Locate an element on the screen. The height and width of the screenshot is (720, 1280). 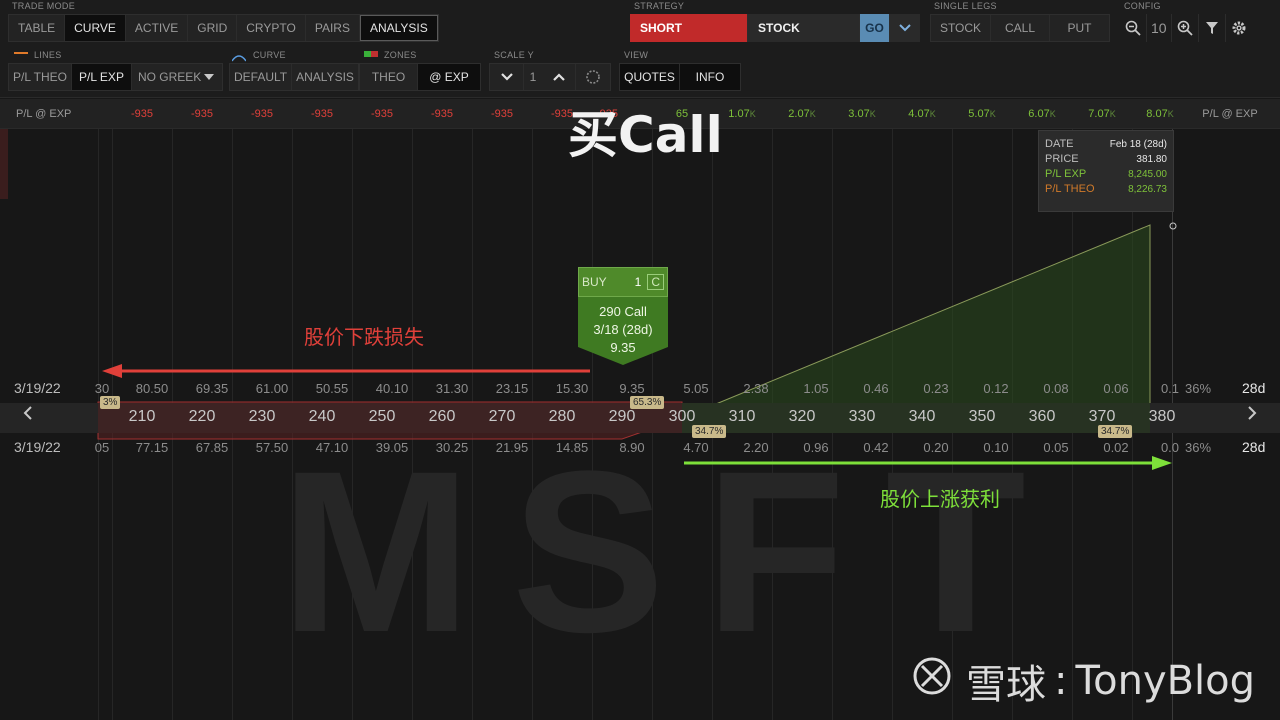
strike-label: 260 is located at coordinates (442, 417).